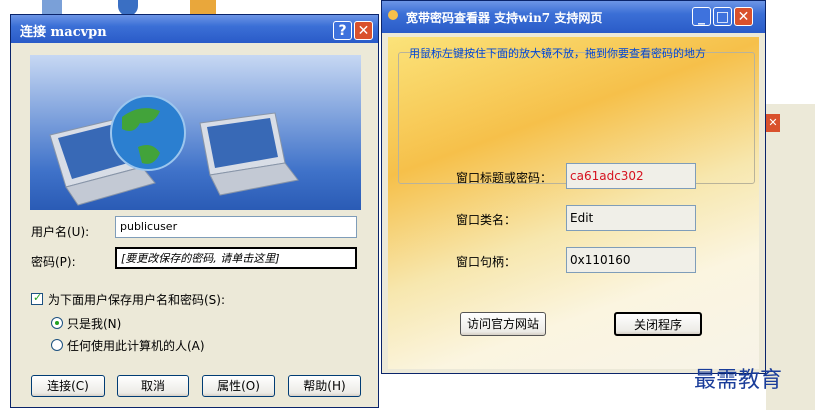 This screenshot has height=410, width=815. What do you see at coordinates (137, 300) in the screenshot?
I see `save-credentials-label: 为下面用户保存用户名和密码(S):` at bounding box center [137, 300].